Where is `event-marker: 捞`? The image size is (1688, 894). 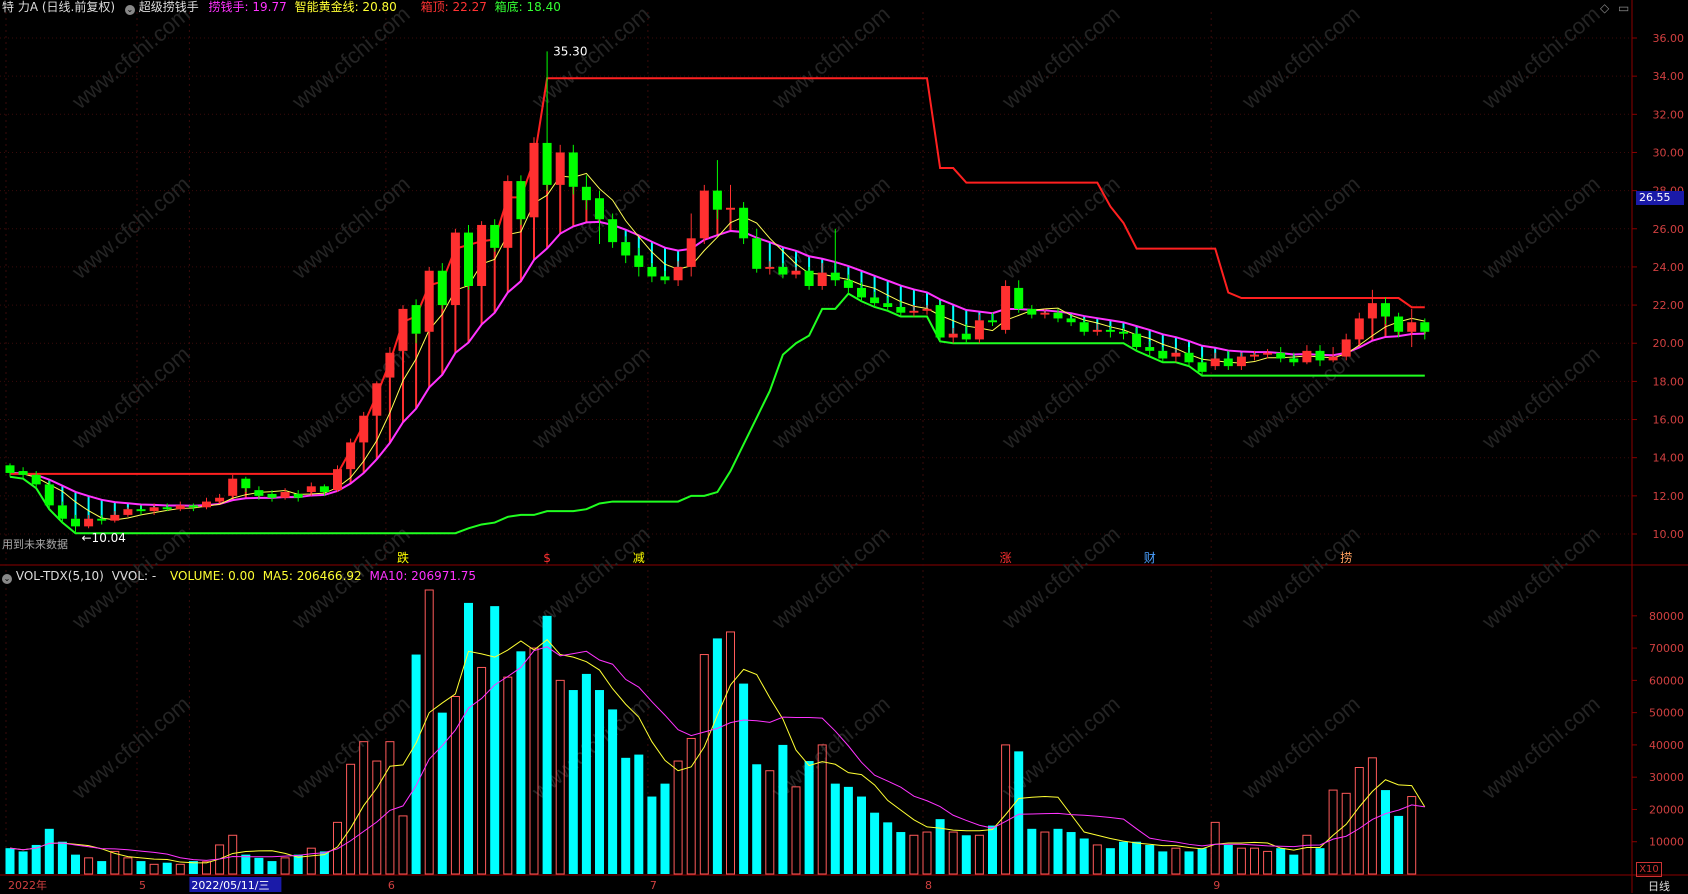
event-marker: 捞 is located at coordinates (1346, 558).